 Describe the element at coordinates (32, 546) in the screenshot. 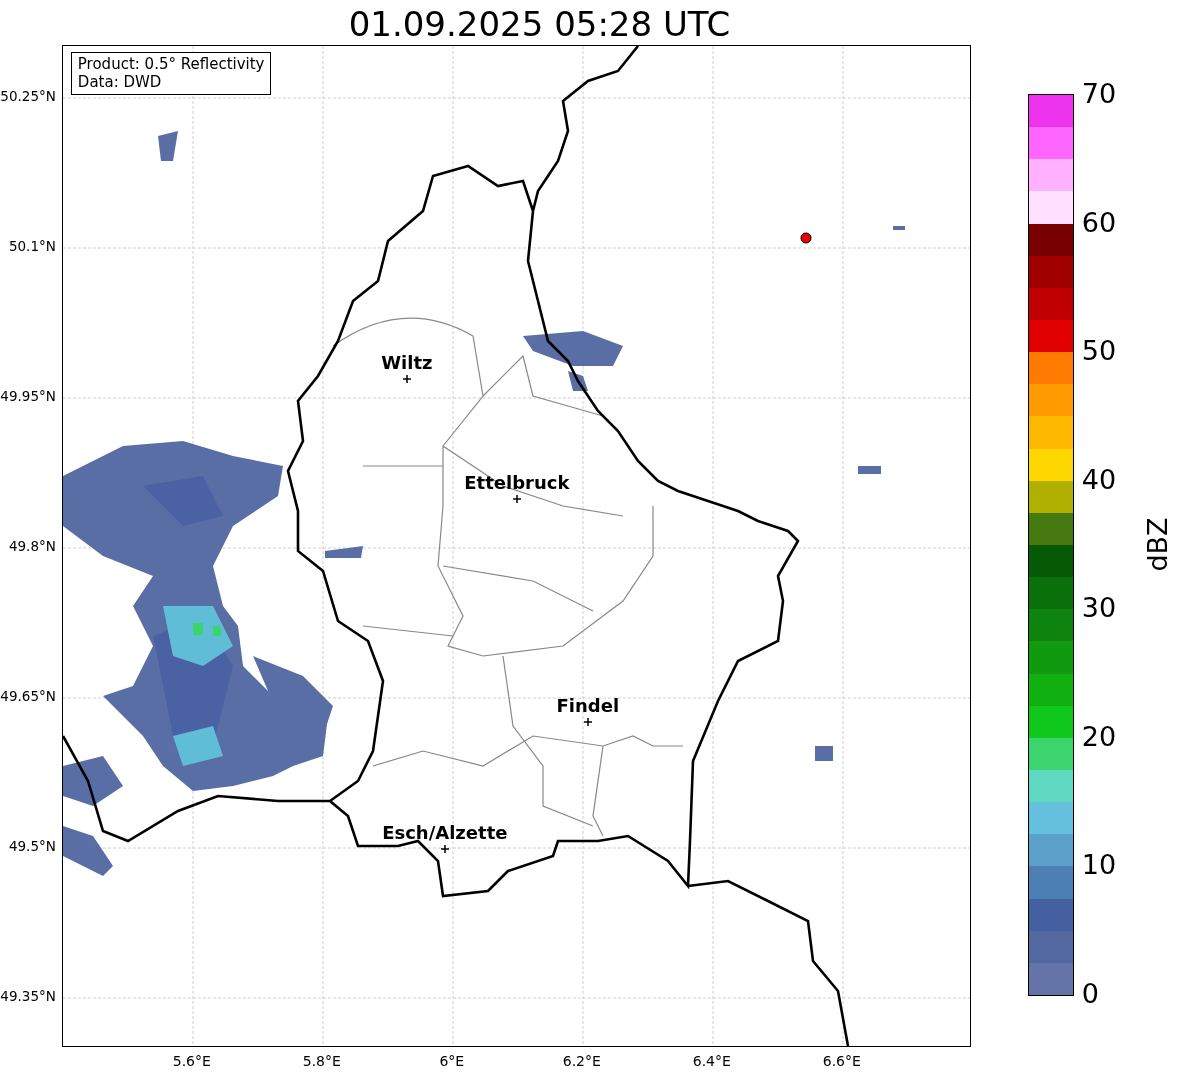

I see `axis-tick-label: 49.8°N` at that location.